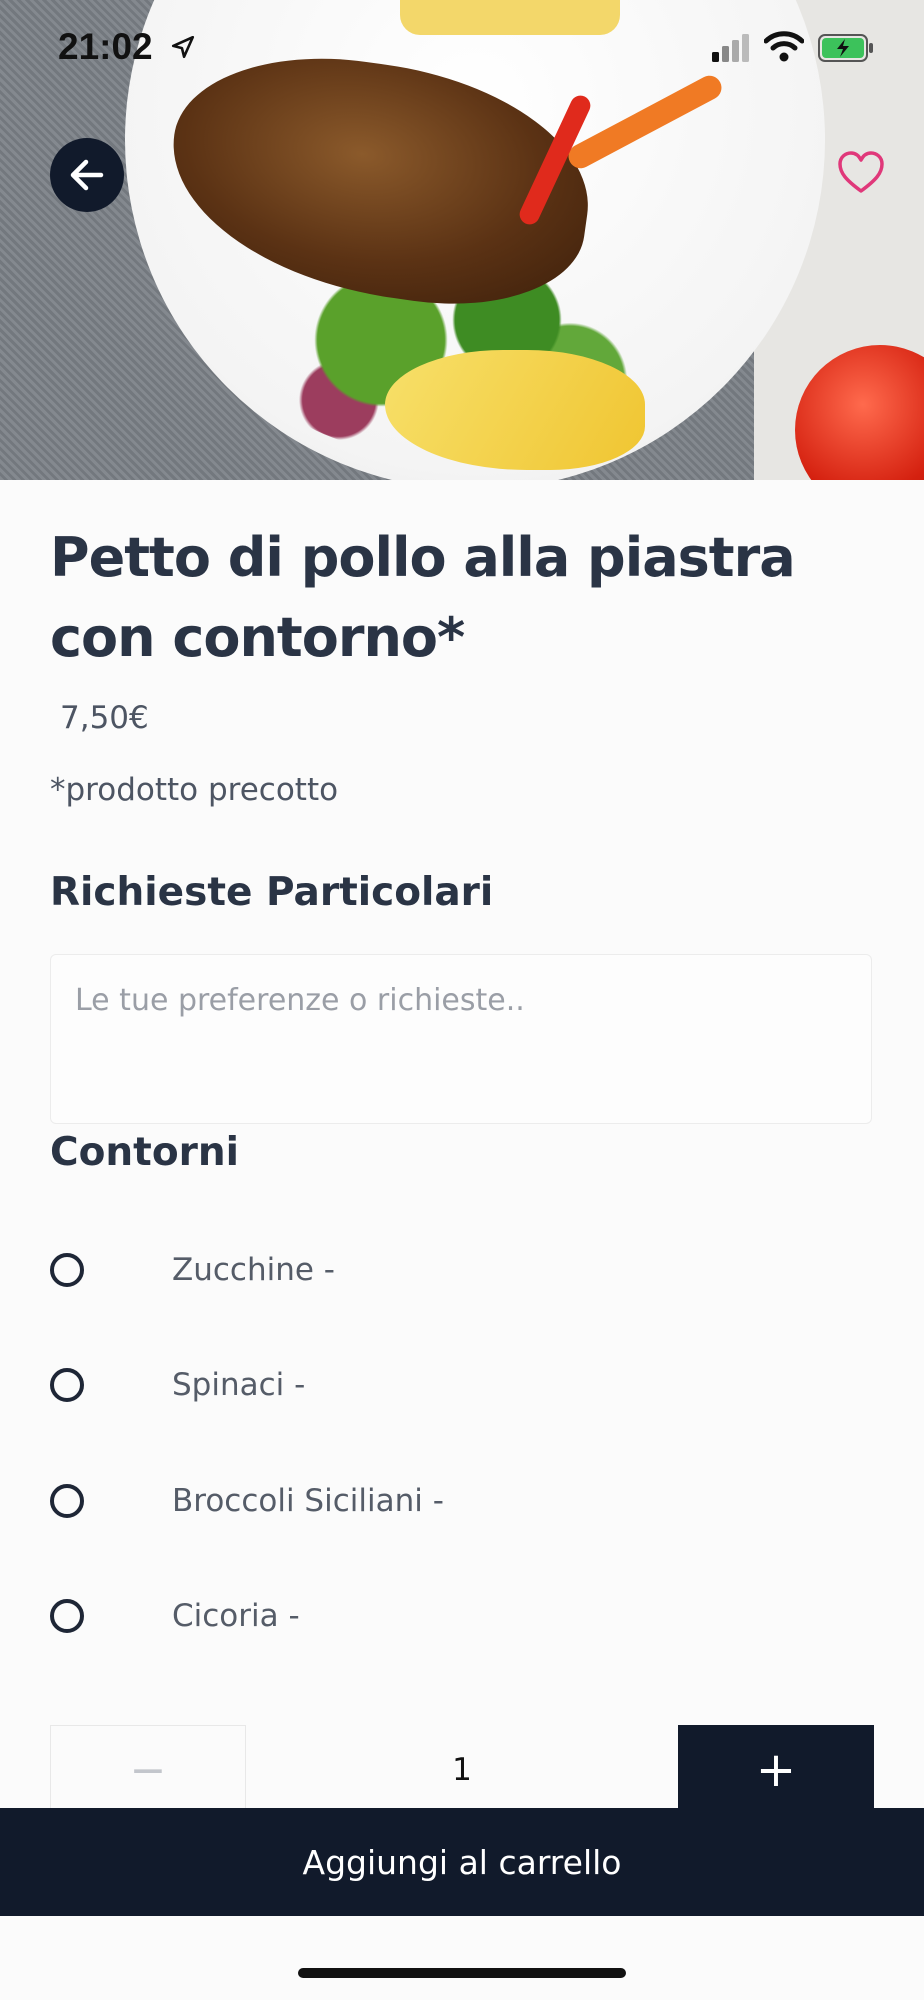  I want to click on status-bar: 21:02, so click(462, 50).